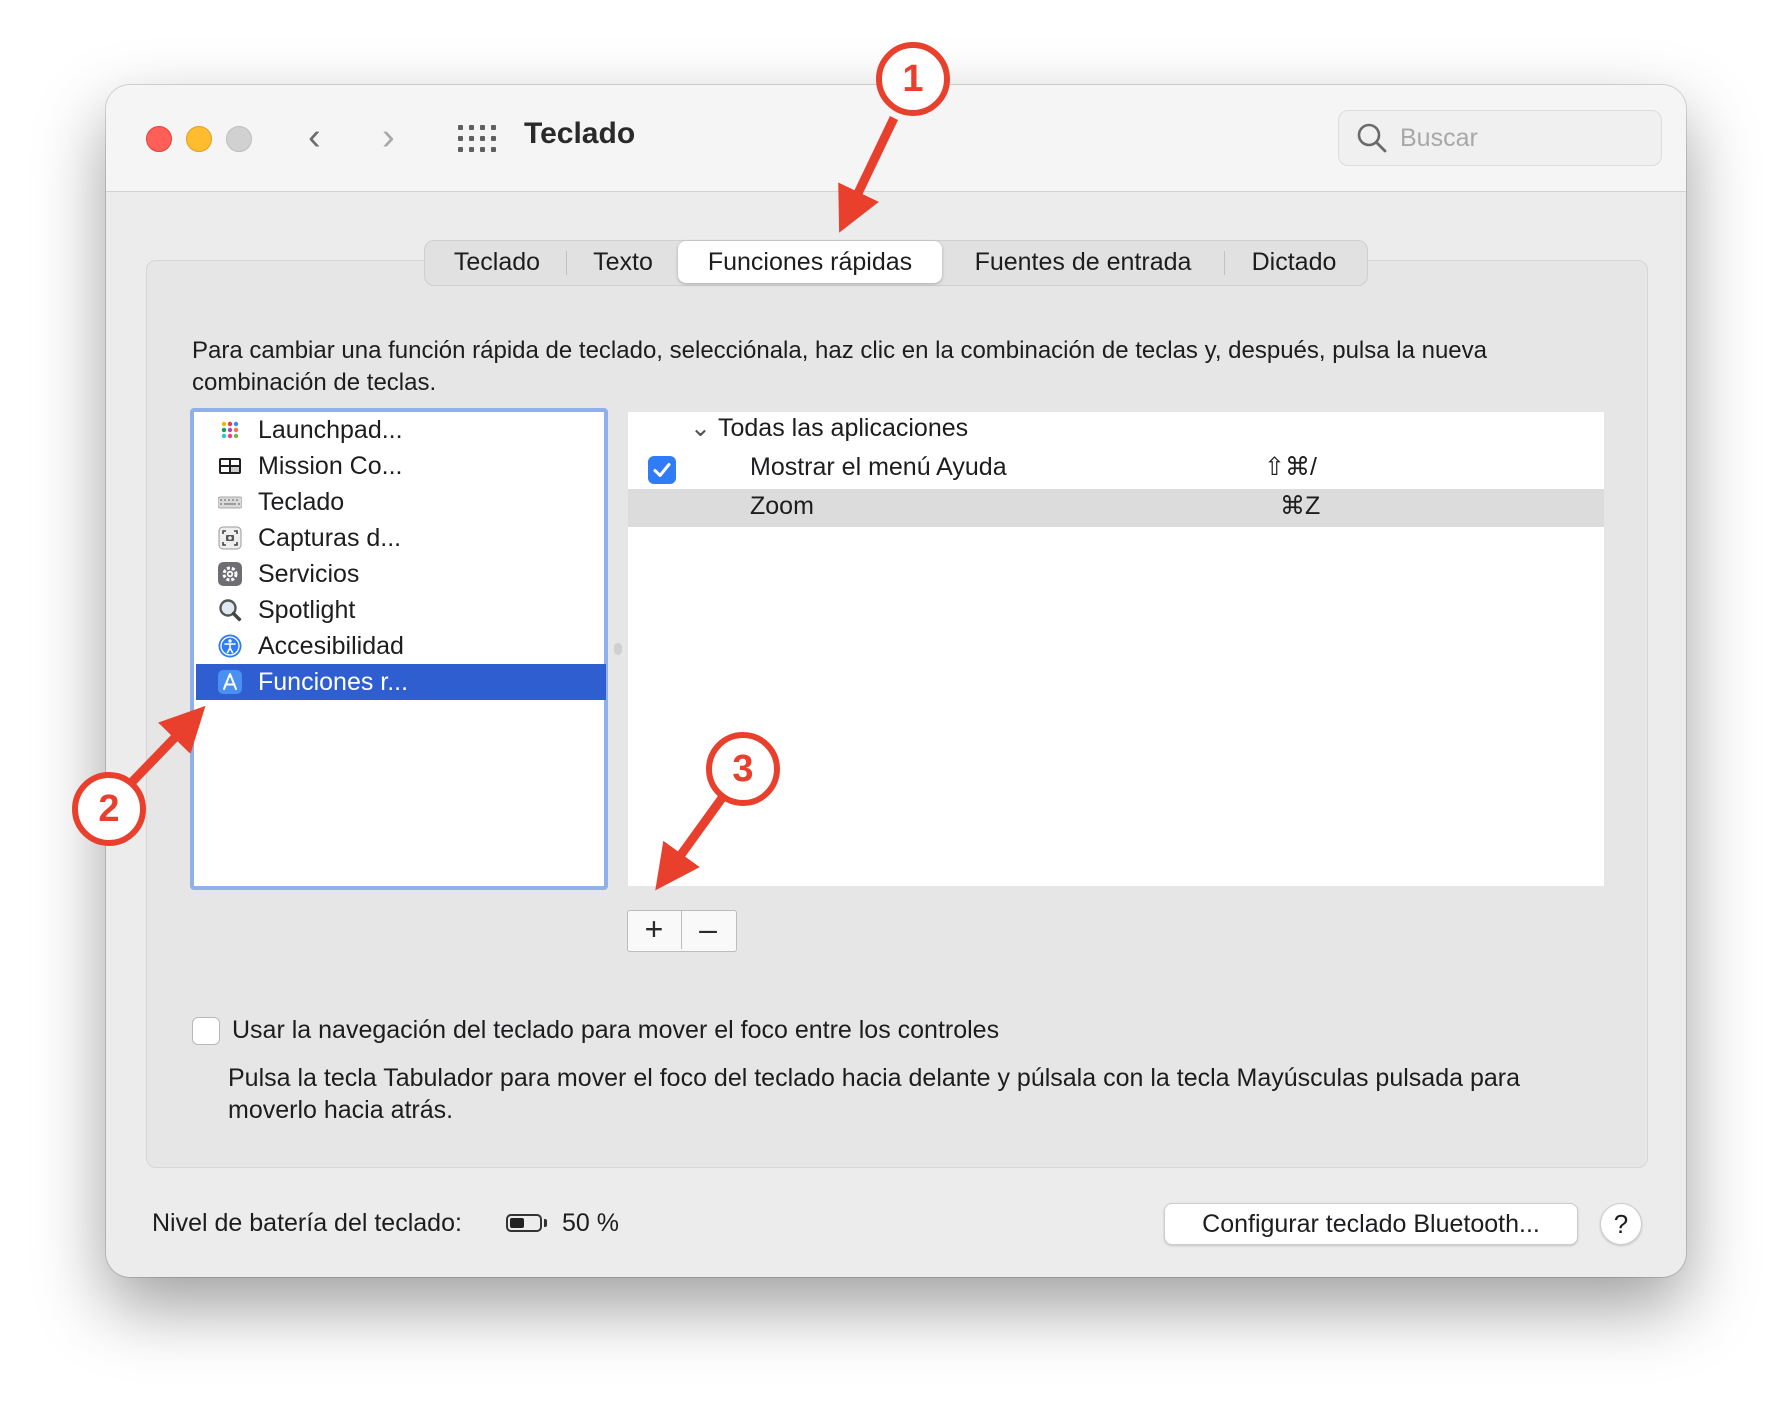  I want to click on annotation-badge-2: 2, so click(109, 809).